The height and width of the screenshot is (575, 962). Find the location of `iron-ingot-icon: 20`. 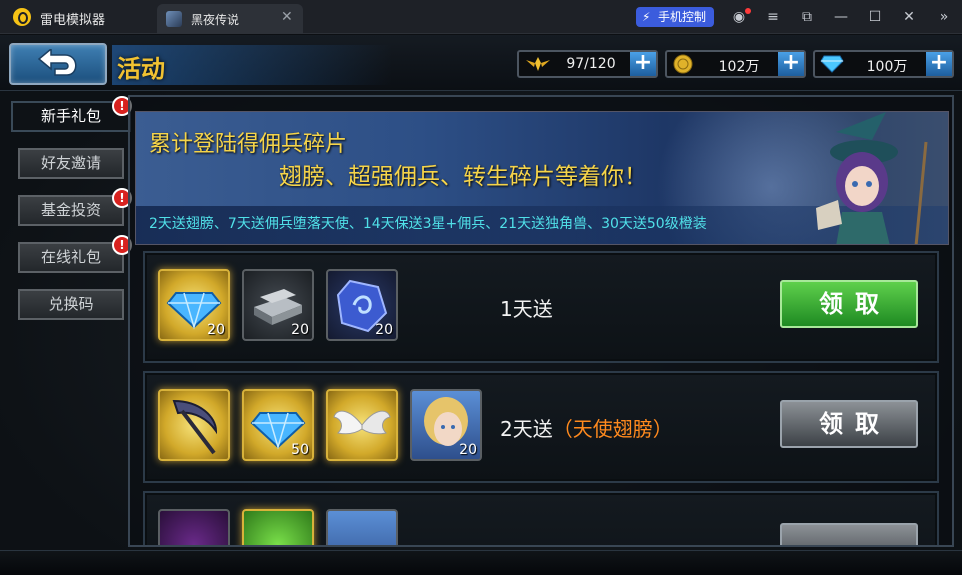

iron-ingot-icon: 20 is located at coordinates (278, 305).